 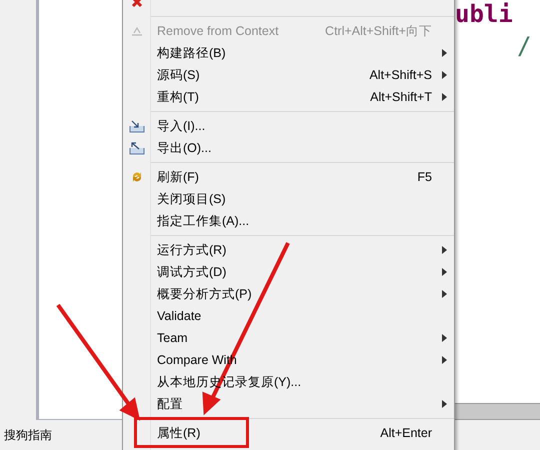 What do you see at coordinates (28, 435) in the screenshot?
I see `status-text: 搜狗指南` at bounding box center [28, 435].